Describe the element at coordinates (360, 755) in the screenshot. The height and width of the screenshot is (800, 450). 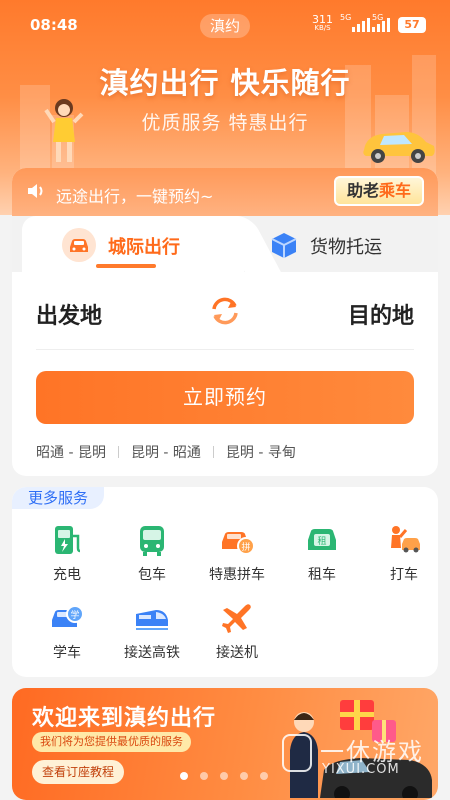
I see `watermark: 一休游戏 YIXUI.COM` at that location.